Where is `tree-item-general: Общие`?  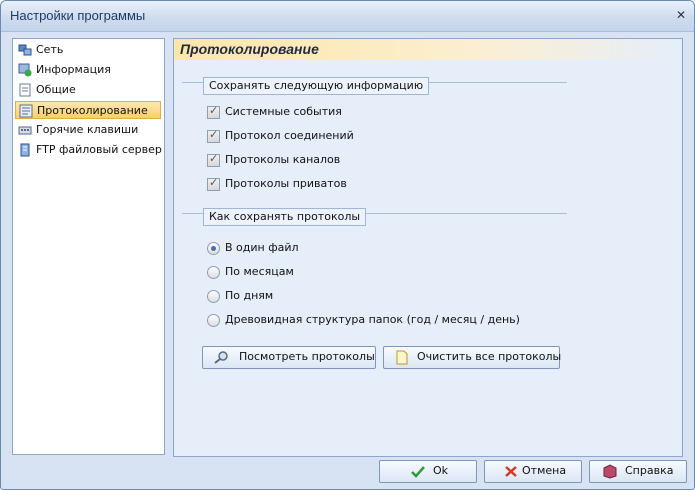 tree-item-general: Общие is located at coordinates (88, 90).